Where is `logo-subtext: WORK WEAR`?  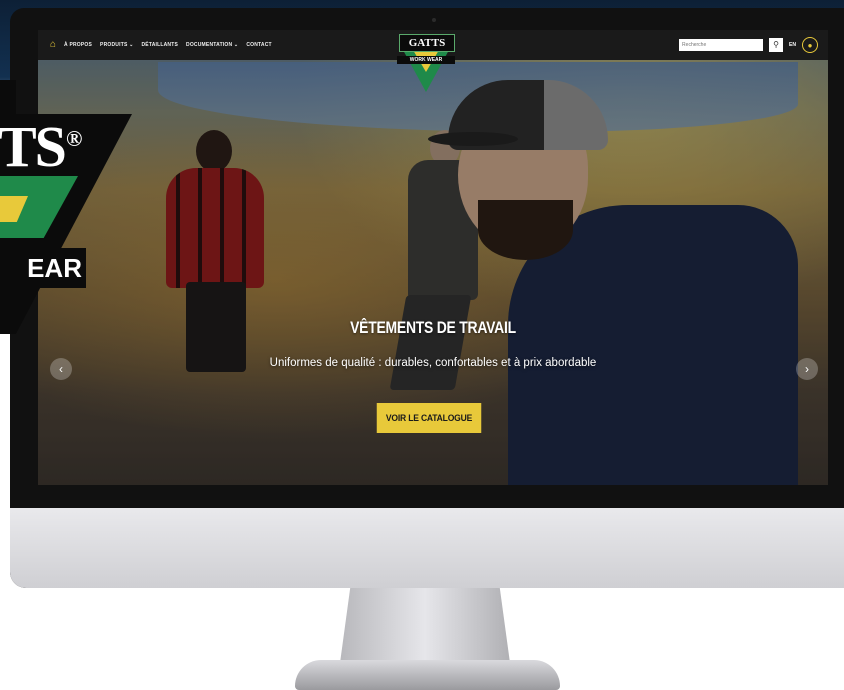 logo-subtext: WORK WEAR is located at coordinates (426, 60).